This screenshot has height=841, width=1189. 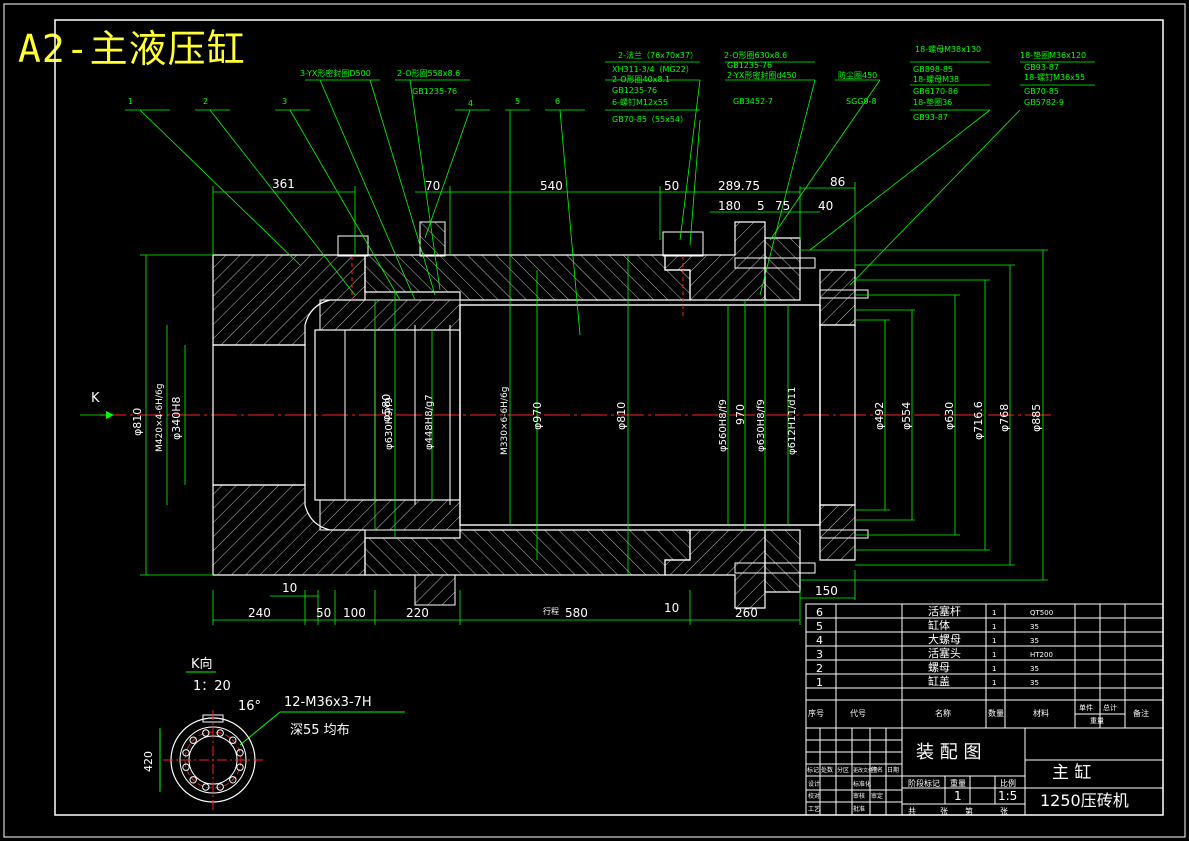 I want to click on bom-name: 活塞杆, so click(x=944, y=611).